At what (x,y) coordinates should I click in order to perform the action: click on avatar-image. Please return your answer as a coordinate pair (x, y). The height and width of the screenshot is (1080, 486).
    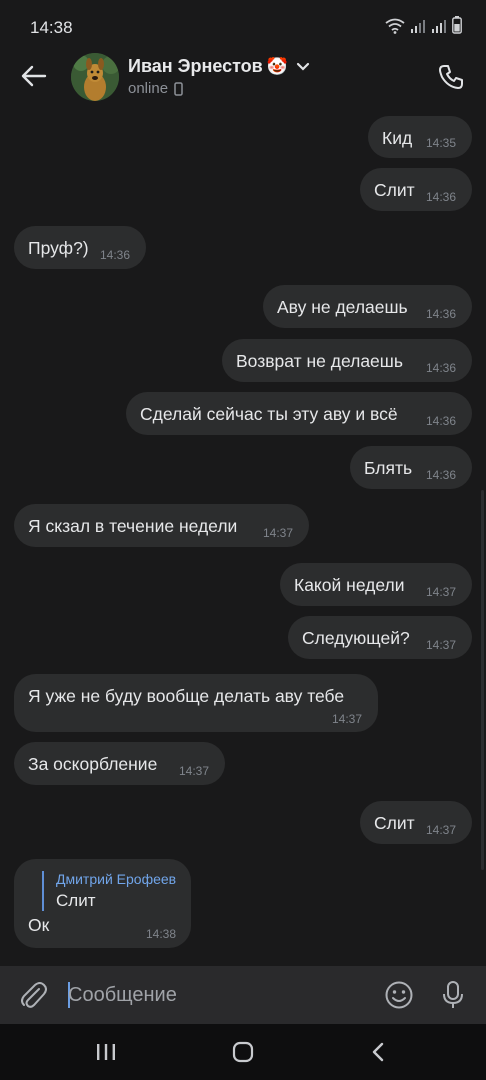
    Looking at the image, I should click on (95, 77).